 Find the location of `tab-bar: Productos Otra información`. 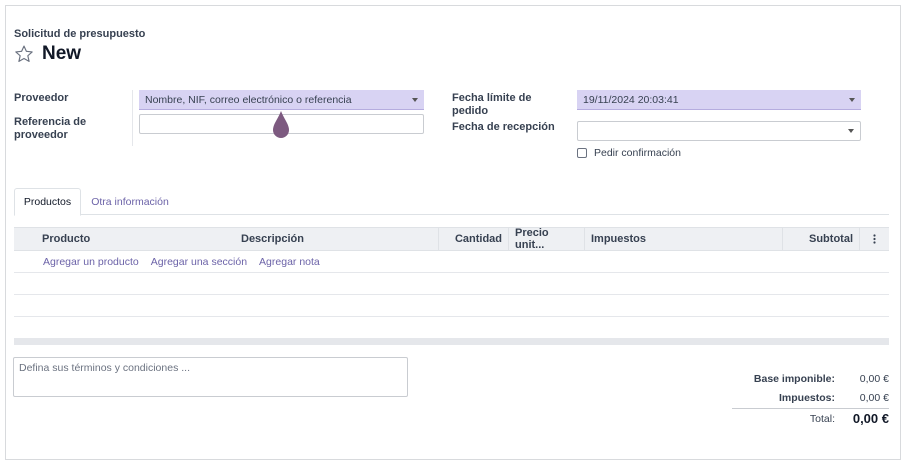

tab-bar: Productos Otra información is located at coordinates (451, 202).